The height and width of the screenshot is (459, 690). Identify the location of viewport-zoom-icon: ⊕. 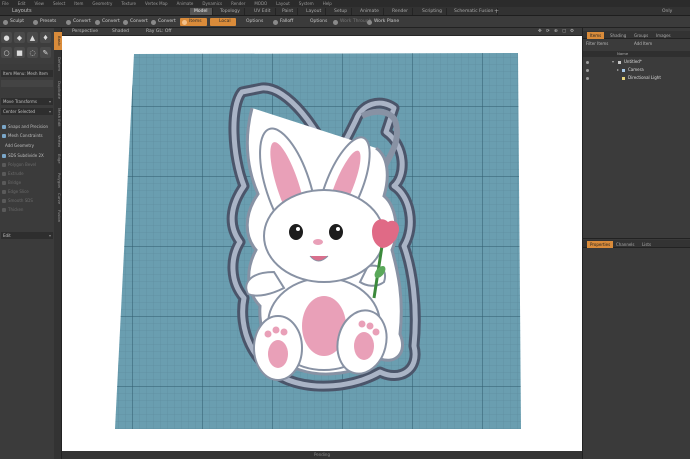
(556, 31).